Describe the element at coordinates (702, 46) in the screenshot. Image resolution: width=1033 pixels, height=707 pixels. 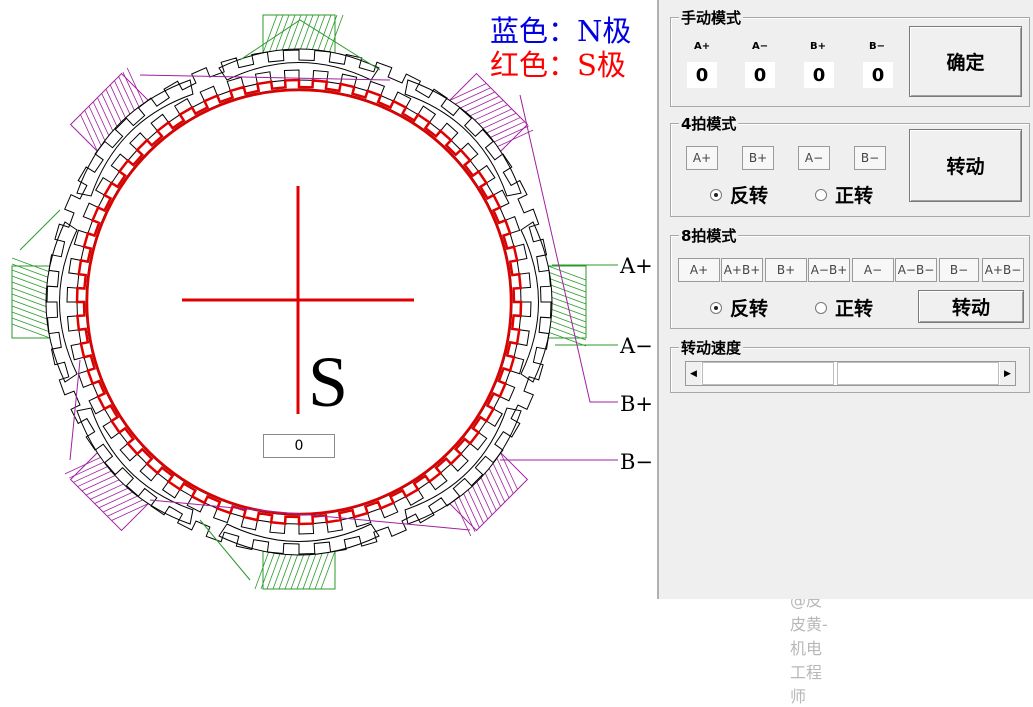
I see `manual-label-a-plus: A+` at that location.